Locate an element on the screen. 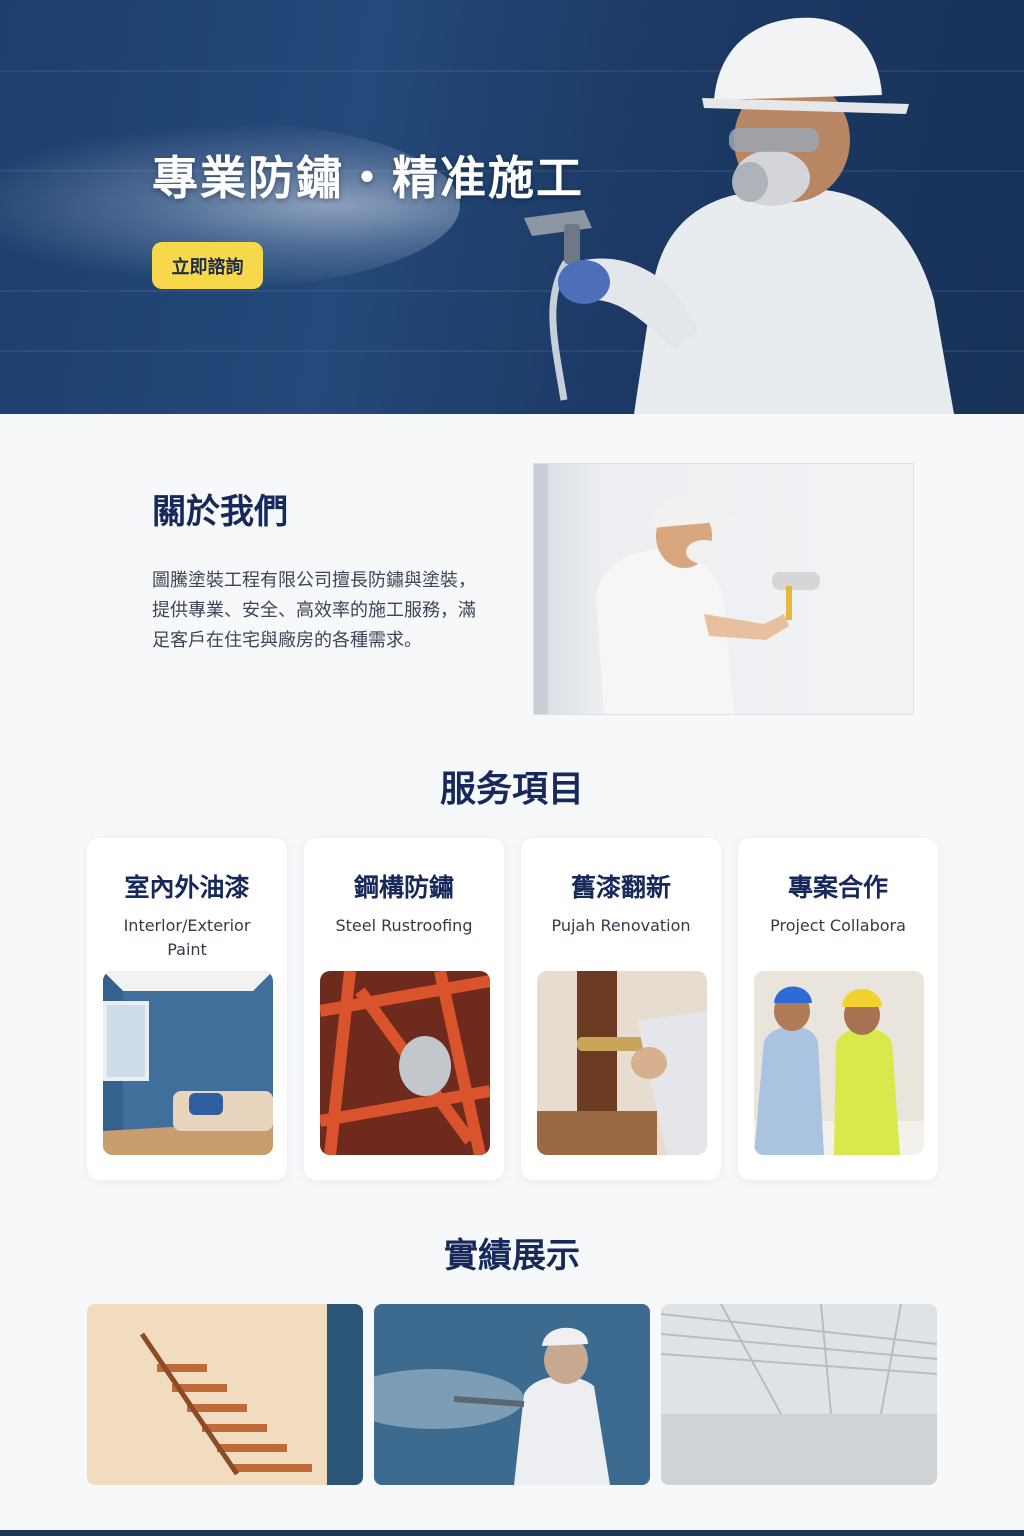 Image resolution: width=1024 pixels, height=1536 pixels. footer-bar is located at coordinates (512, 1533).